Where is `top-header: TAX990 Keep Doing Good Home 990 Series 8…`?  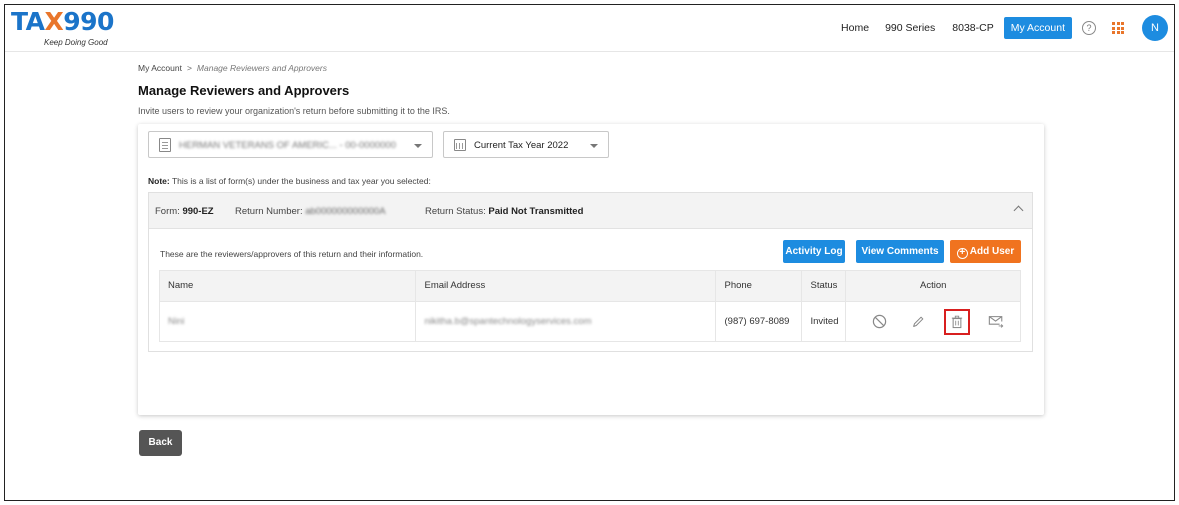 top-header: TAX990 Keep Doing Good Home 990 Series 8… is located at coordinates (589, 28).